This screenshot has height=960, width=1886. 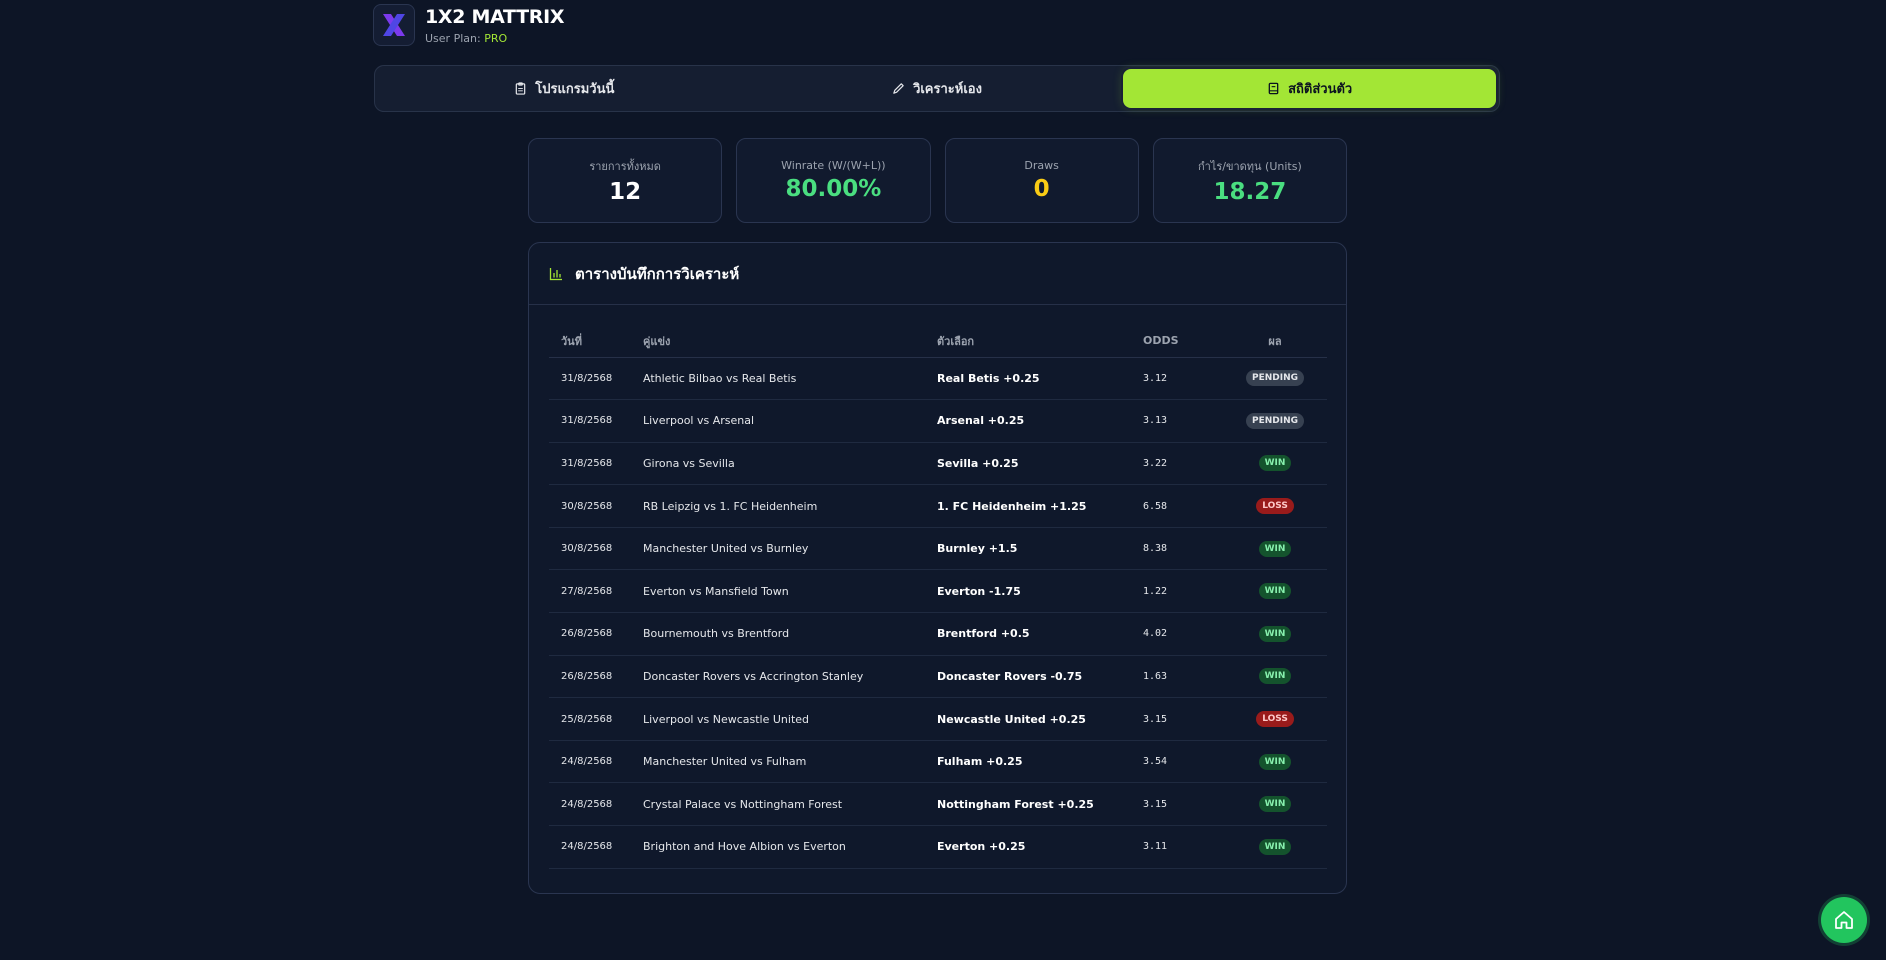 What do you see at coordinates (625, 166) in the screenshot?
I see `stat-total-label: รายการทั้งหมด` at bounding box center [625, 166].